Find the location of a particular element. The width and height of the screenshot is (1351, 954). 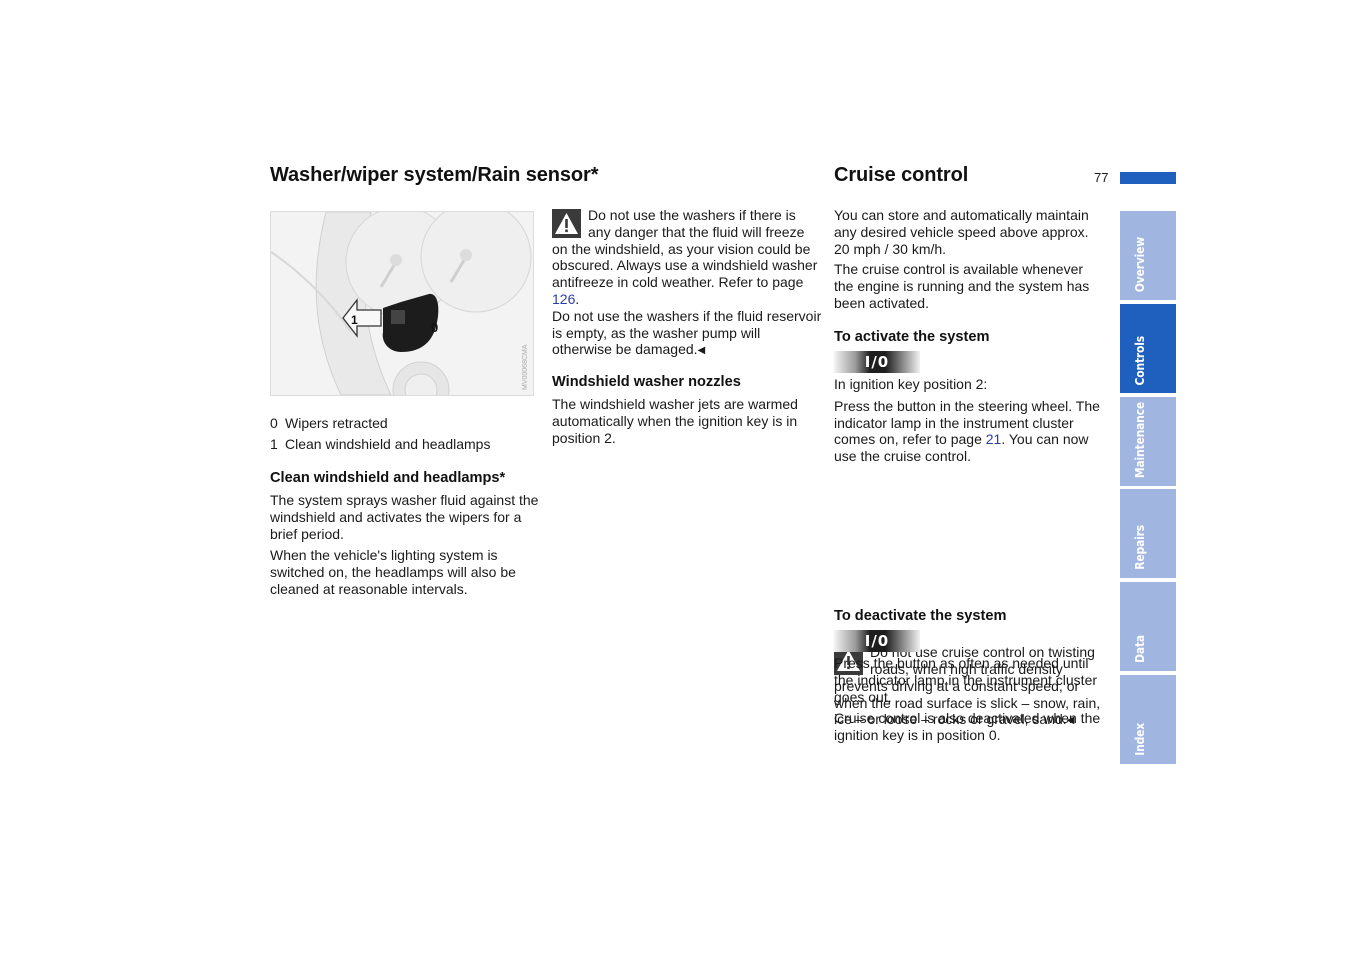

figure-label-0: 0 is located at coordinates (434, 327).